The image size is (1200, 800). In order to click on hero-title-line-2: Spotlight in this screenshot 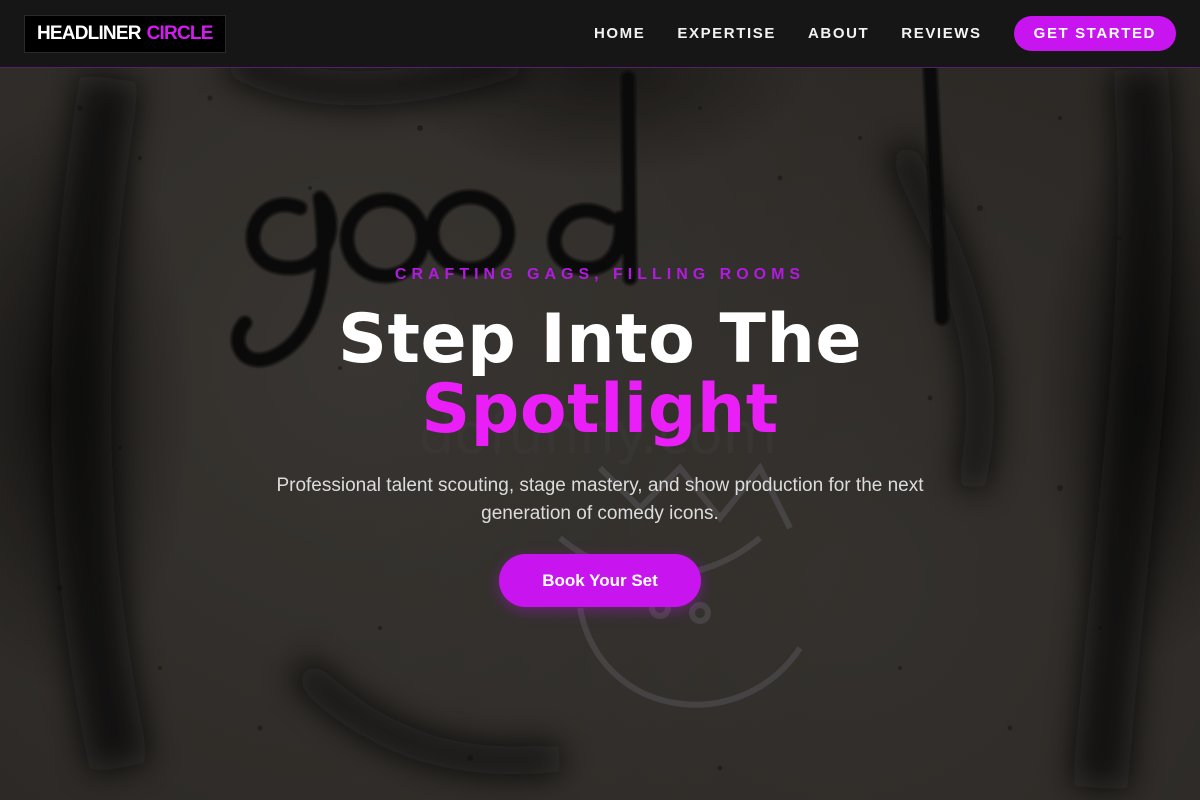, I will do `click(600, 409)`.